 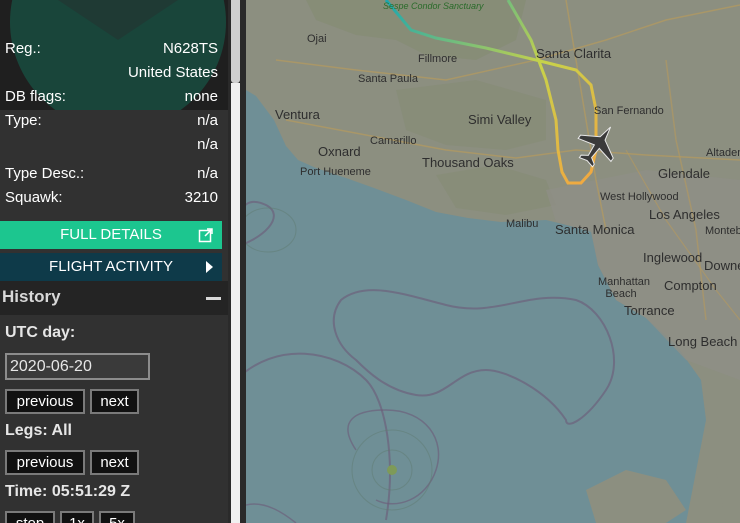 What do you see at coordinates (433, 6) in the screenshot?
I see `map-label: Sespe Condor Sanctuary` at bounding box center [433, 6].